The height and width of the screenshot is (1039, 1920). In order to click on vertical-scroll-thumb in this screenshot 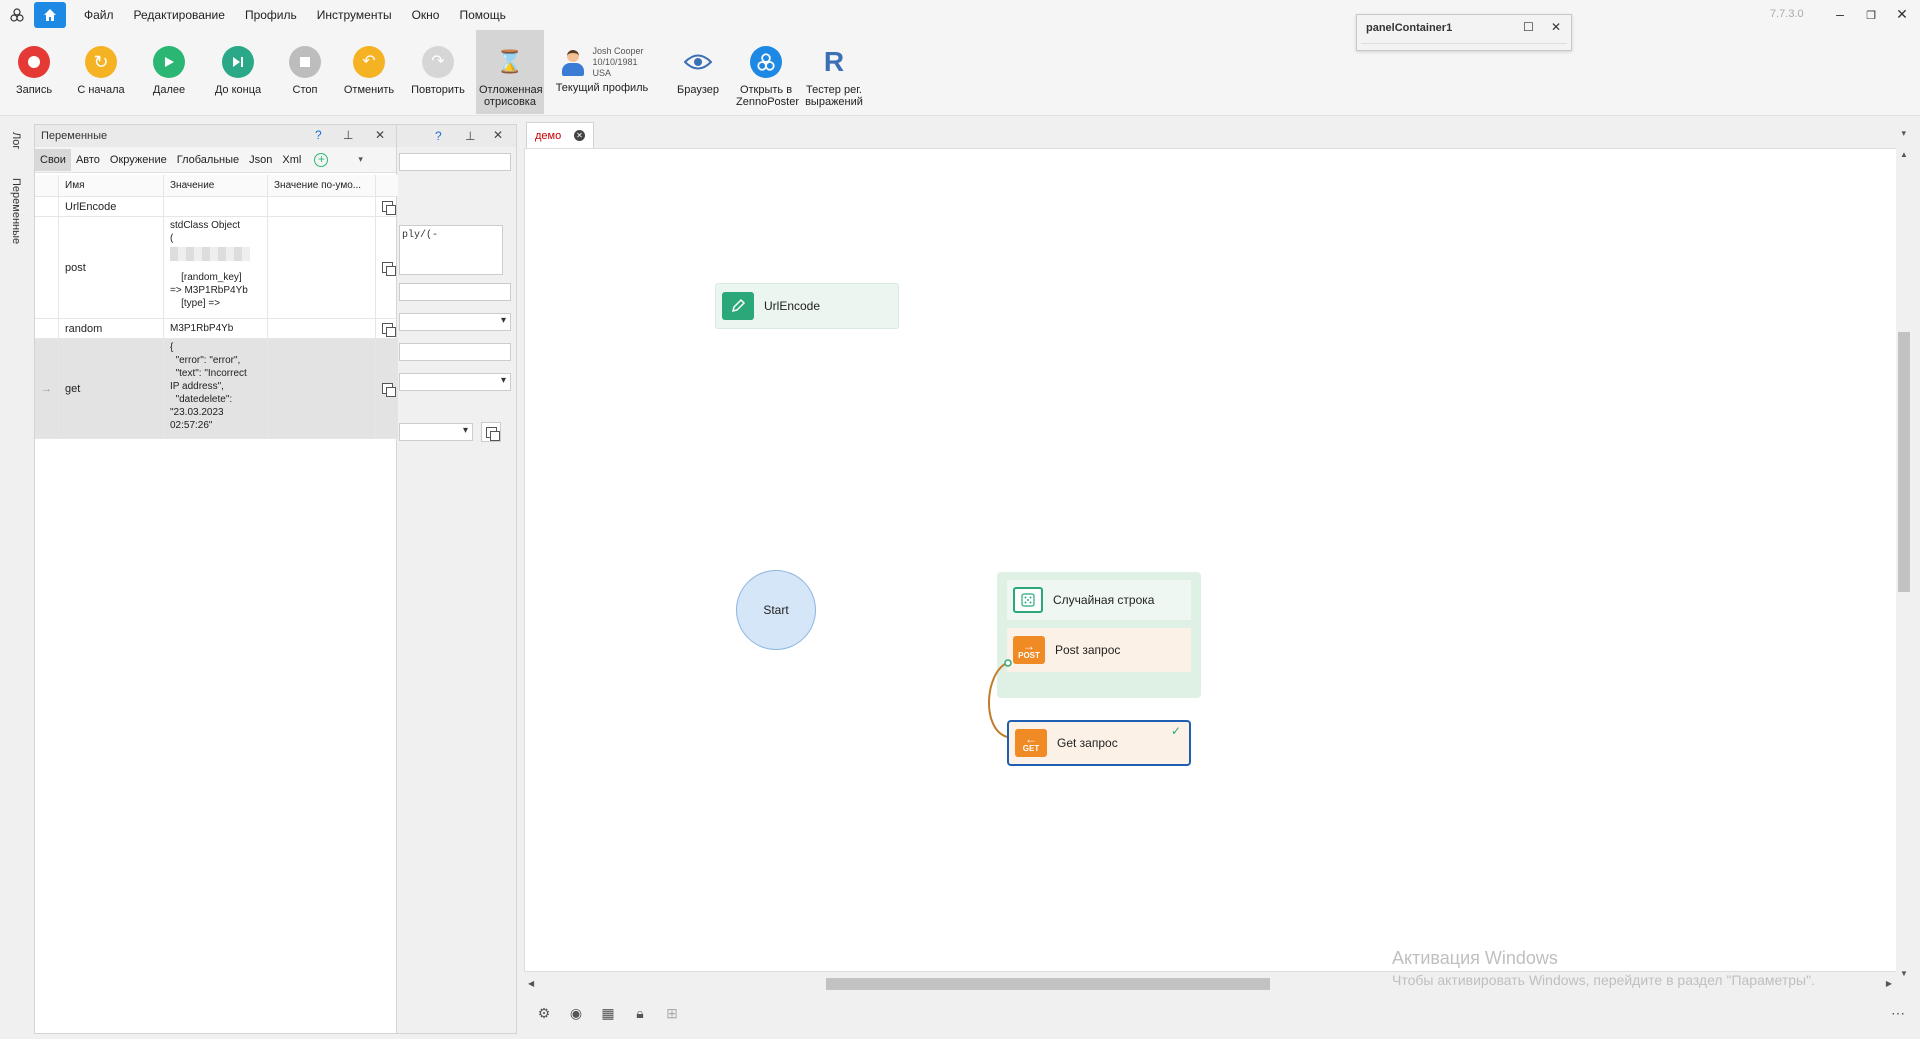, I will do `click(1904, 462)`.